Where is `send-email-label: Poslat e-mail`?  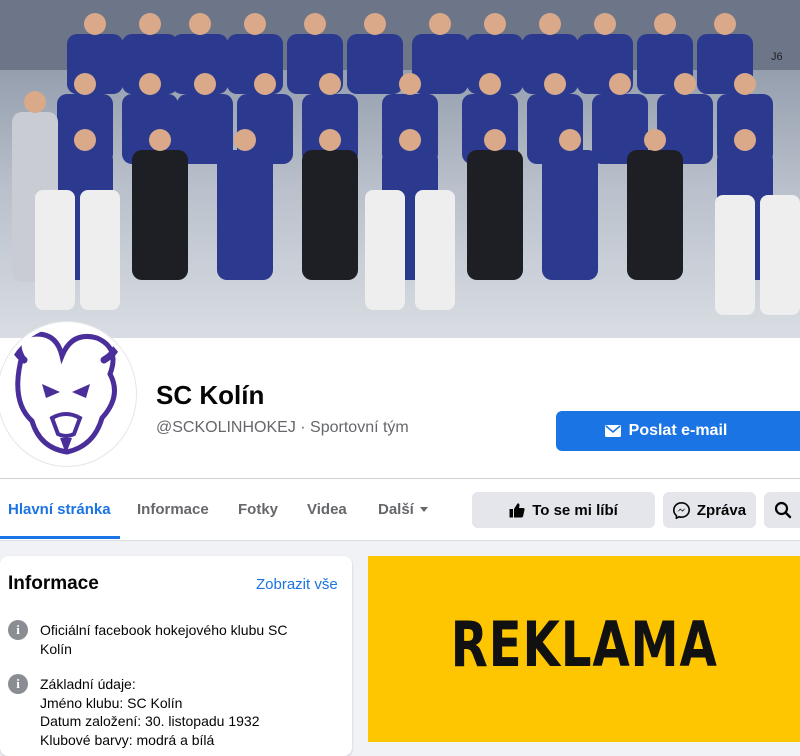 send-email-label: Poslat e-mail is located at coordinates (678, 430).